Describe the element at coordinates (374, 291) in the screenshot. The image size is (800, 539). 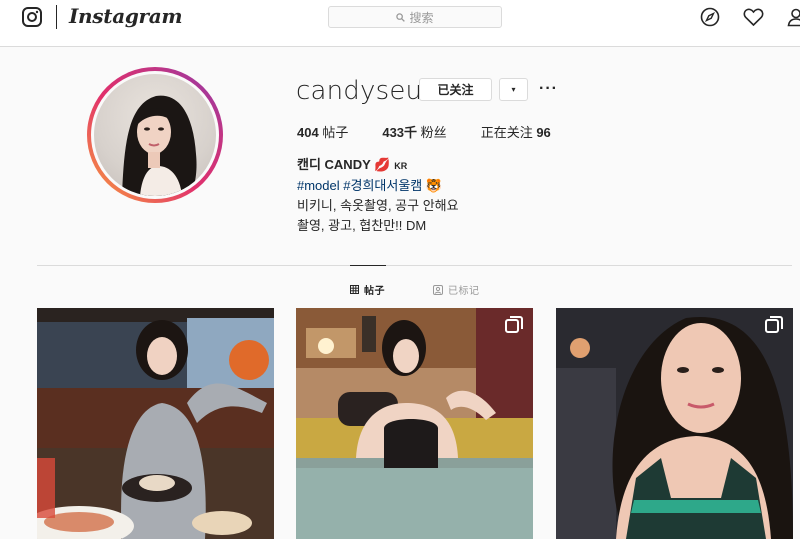
I see `tab-posts-label: 帖子` at that location.